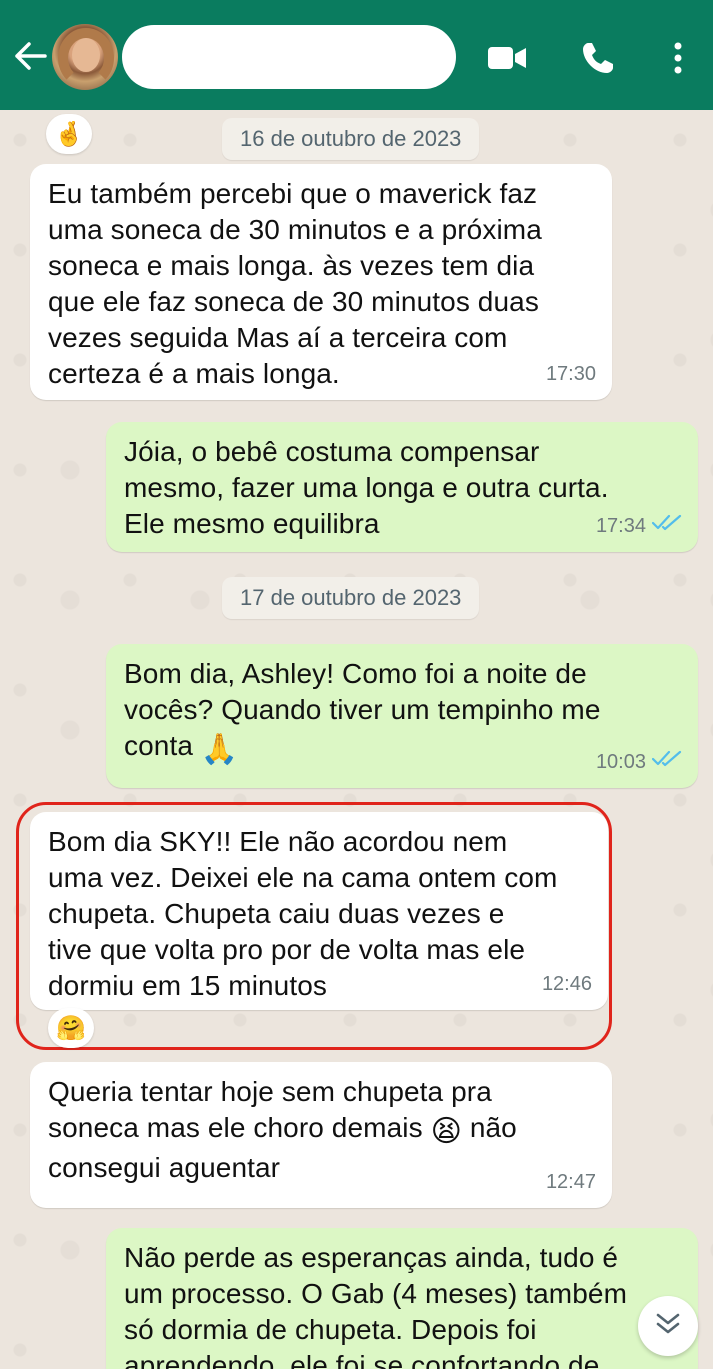  Describe the element at coordinates (570, 374) in the screenshot. I see `message-time: 17:30` at that location.